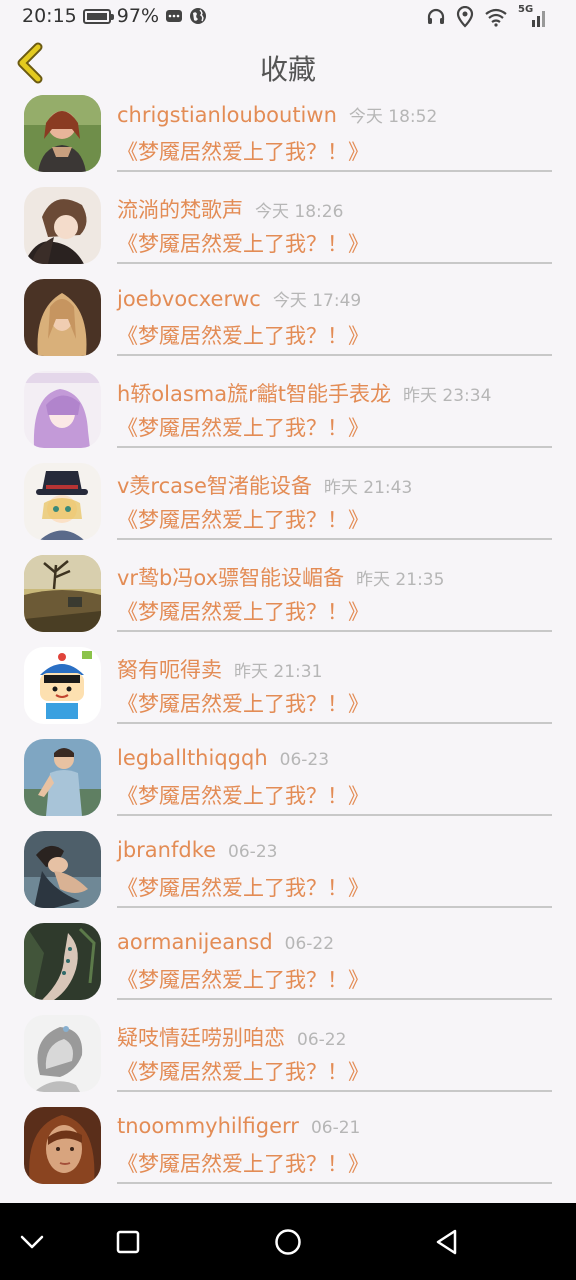  Describe the element at coordinates (198, 16) in the screenshot. I see `globe-icon` at that location.